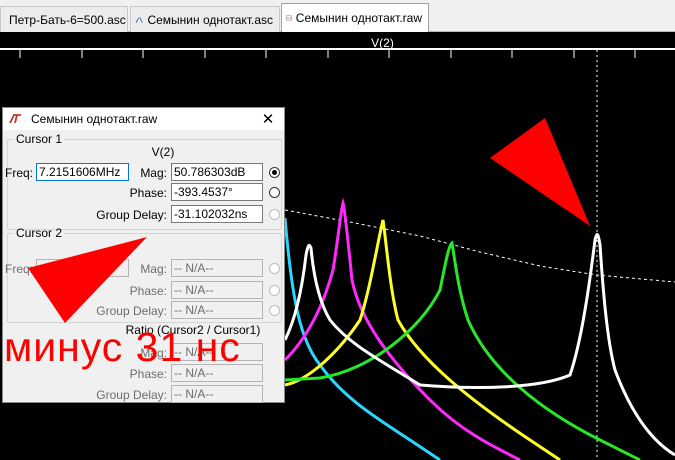 Image resolution: width=675 pixels, height=460 pixels. Describe the element at coordinates (82, 172) in the screenshot. I see `cursor1-freq-field: 7.2151606MHz` at that location.